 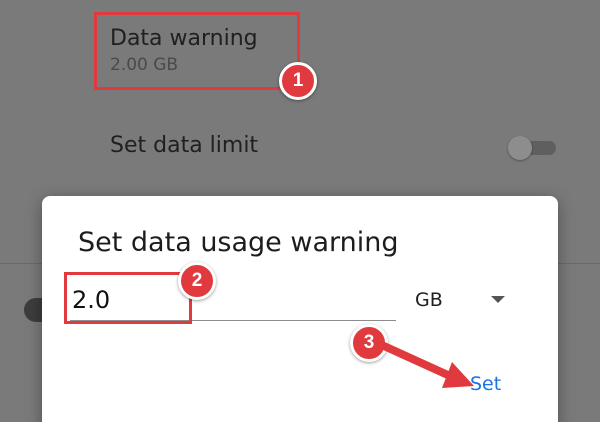 I want to click on data-limit-toggle-thumb, so click(x=520, y=148).